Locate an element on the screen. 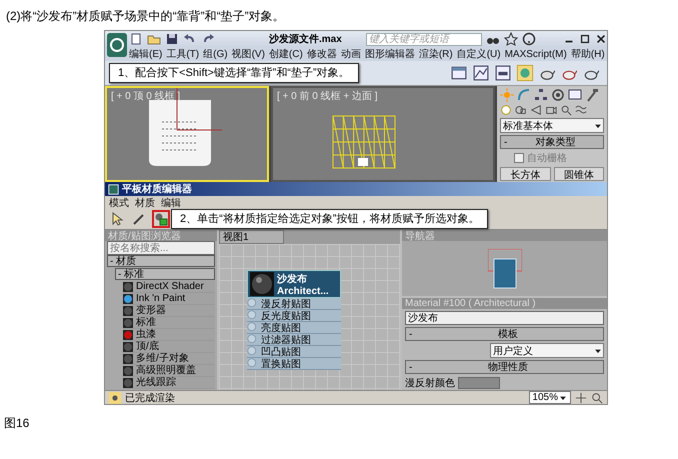  tree-group-header: - 标准 is located at coordinates (165, 274).